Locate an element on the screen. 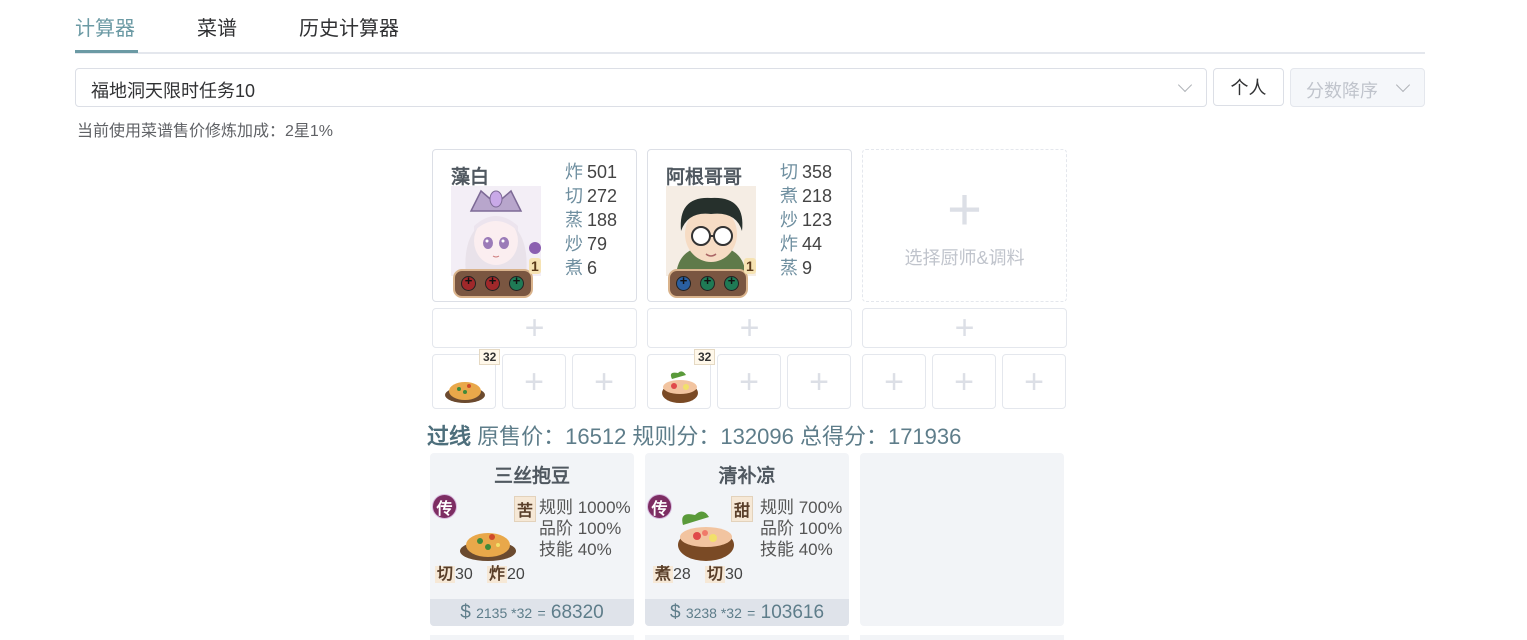 This screenshot has width=1527, height=640. score-summary: 过线 原售价：16512 规则分：132096 总得分：171936 is located at coordinates (694, 435).